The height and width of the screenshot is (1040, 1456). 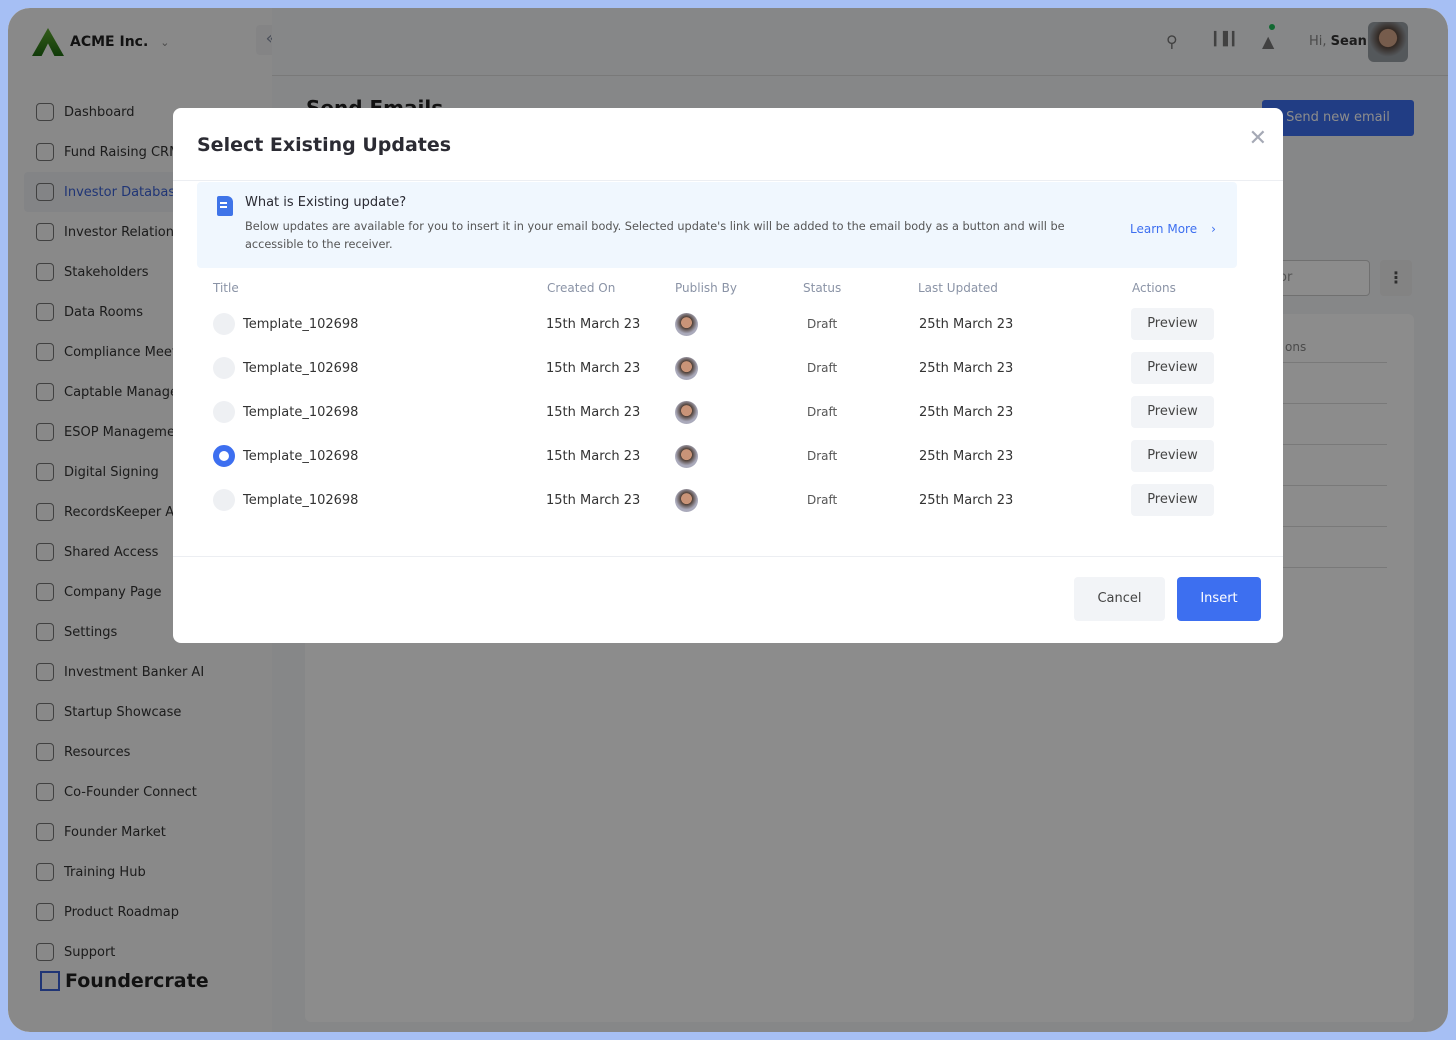 I want to click on column-header-title: Title, so click(x=226, y=288).